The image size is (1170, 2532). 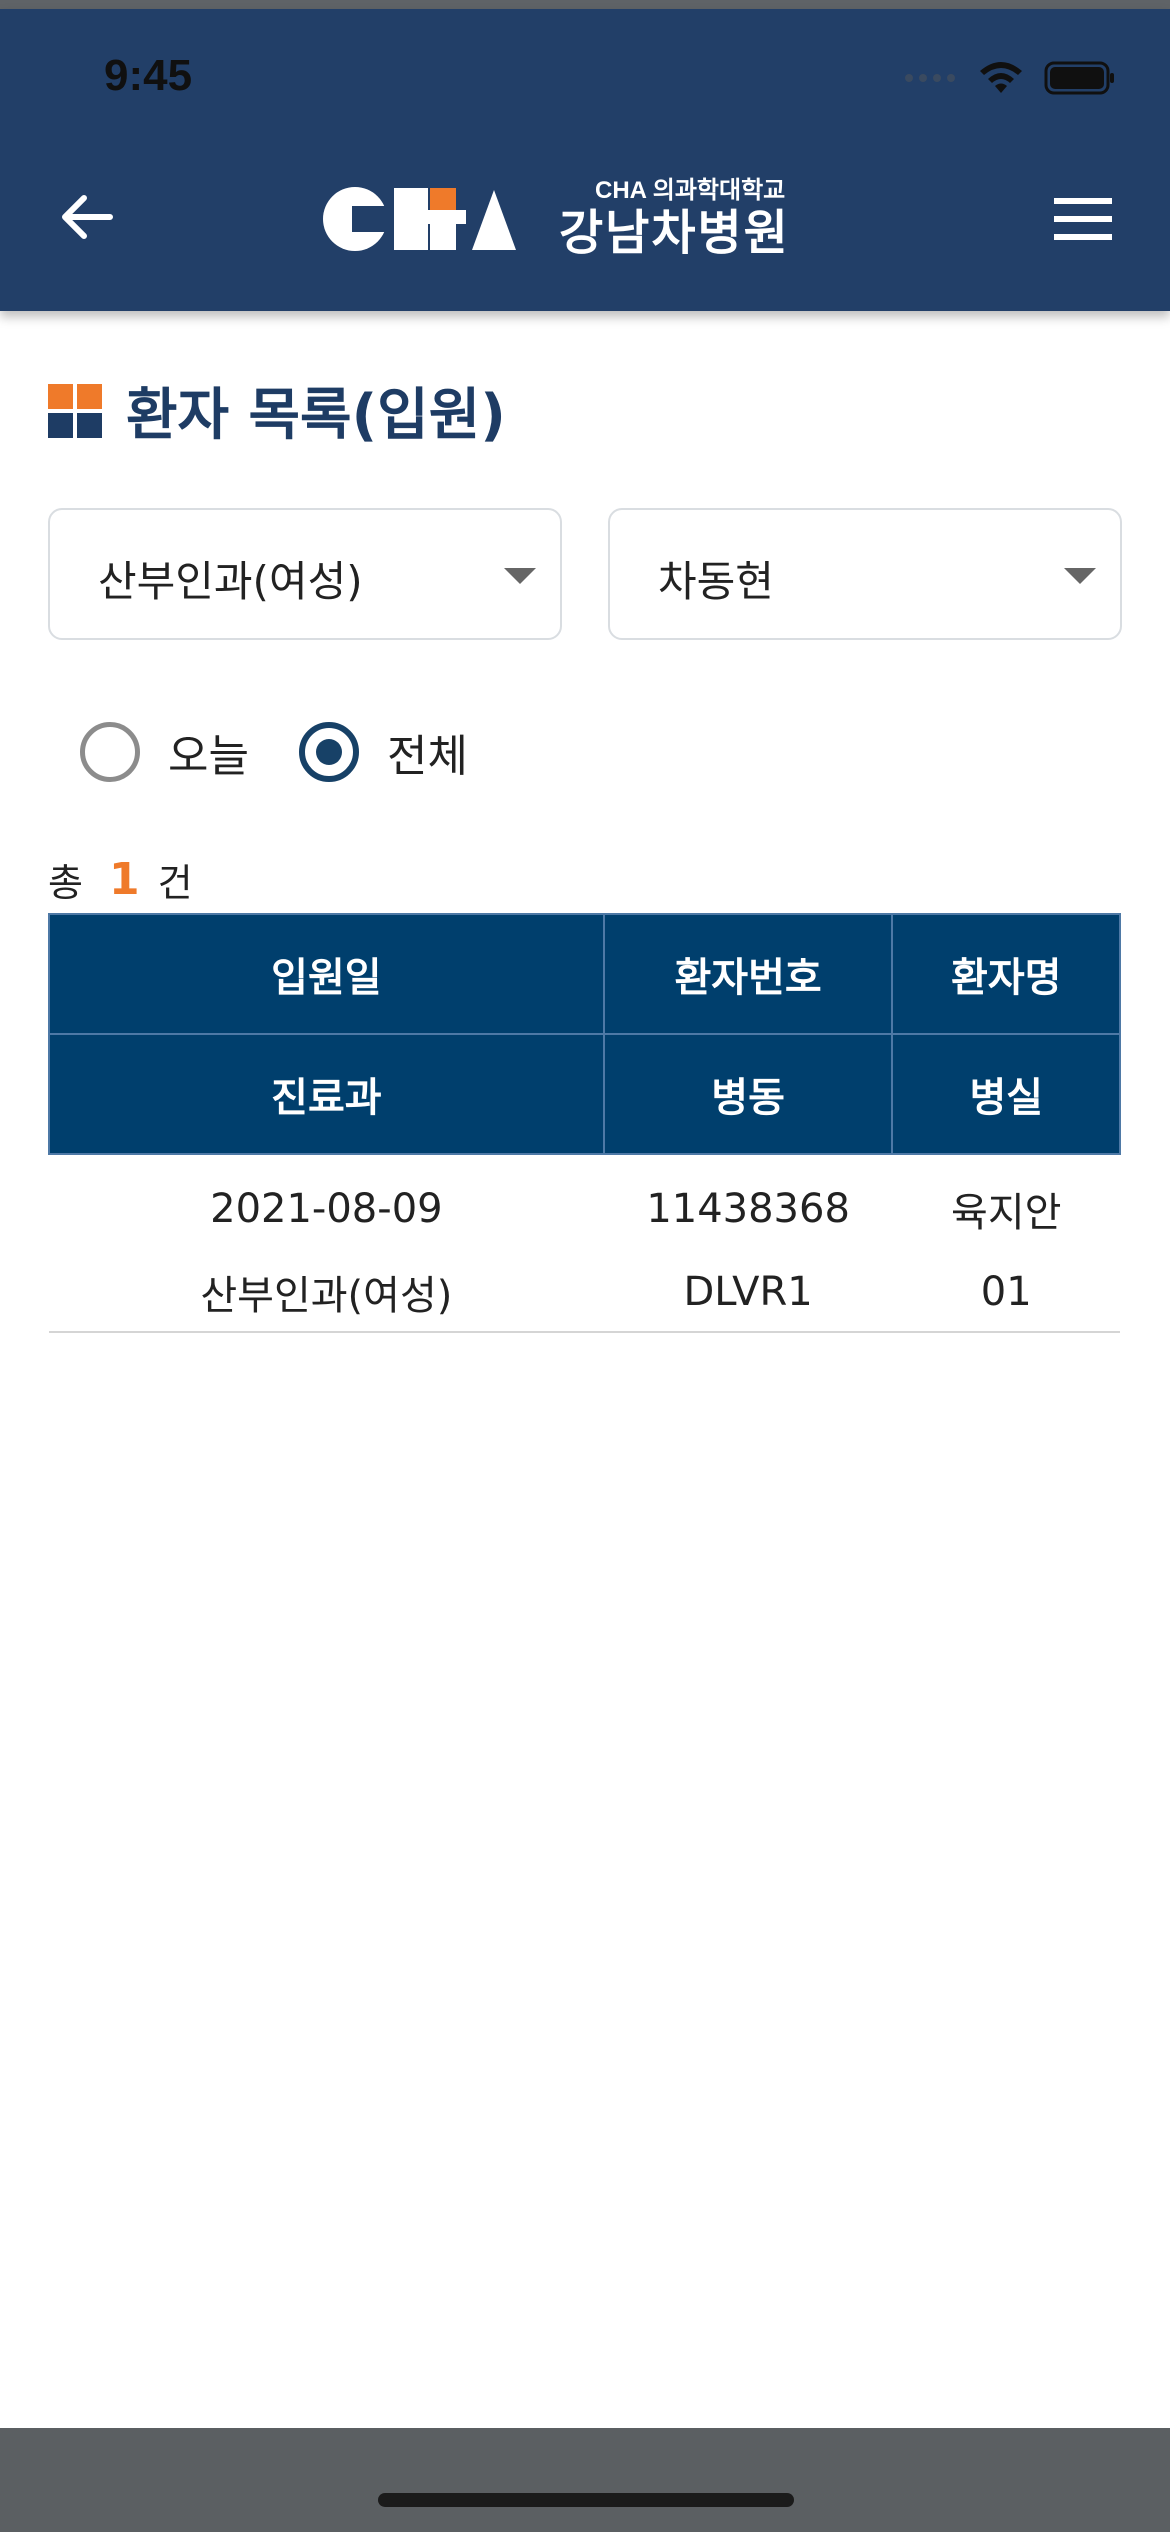 I want to click on col-ward: 병동, so click(x=748, y=1094).